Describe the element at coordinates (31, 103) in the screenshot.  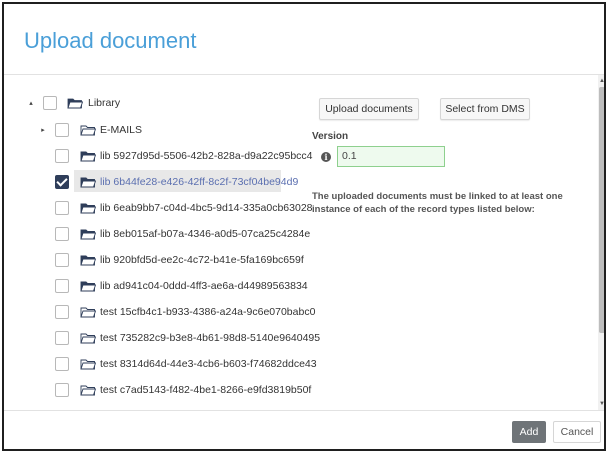
I see `library-collapse-caret: ▴` at that location.